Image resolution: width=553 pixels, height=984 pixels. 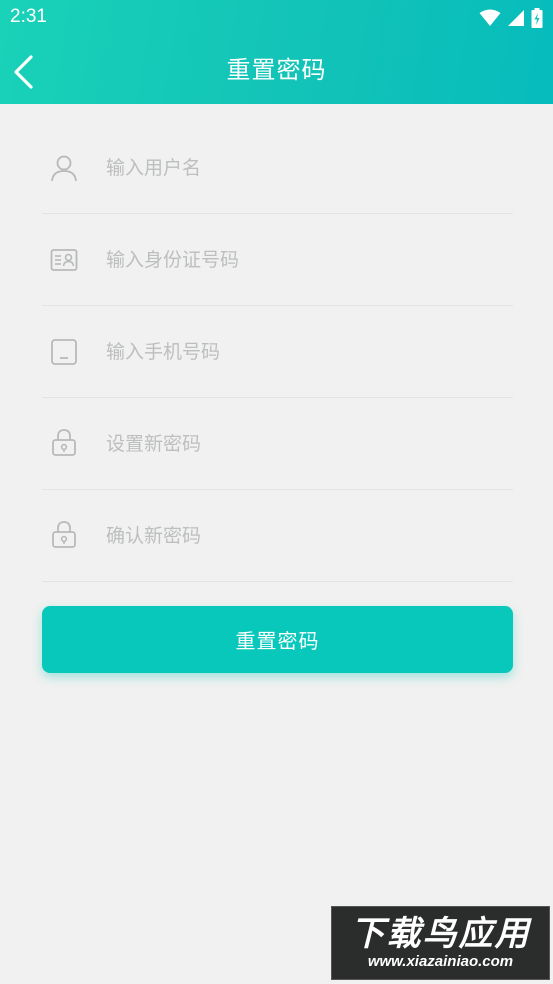 What do you see at coordinates (301, 536) in the screenshot?
I see `confirm-password-input` at bounding box center [301, 536].